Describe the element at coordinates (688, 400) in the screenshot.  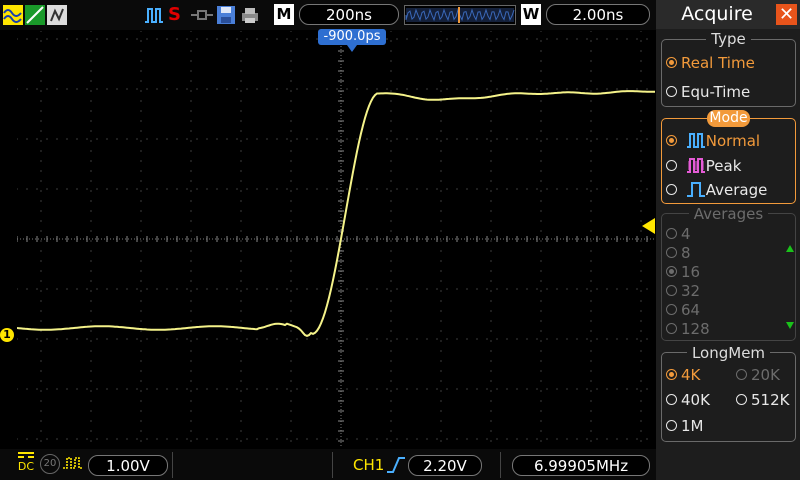
I see `longmem-option-40k: 40K` at that location.